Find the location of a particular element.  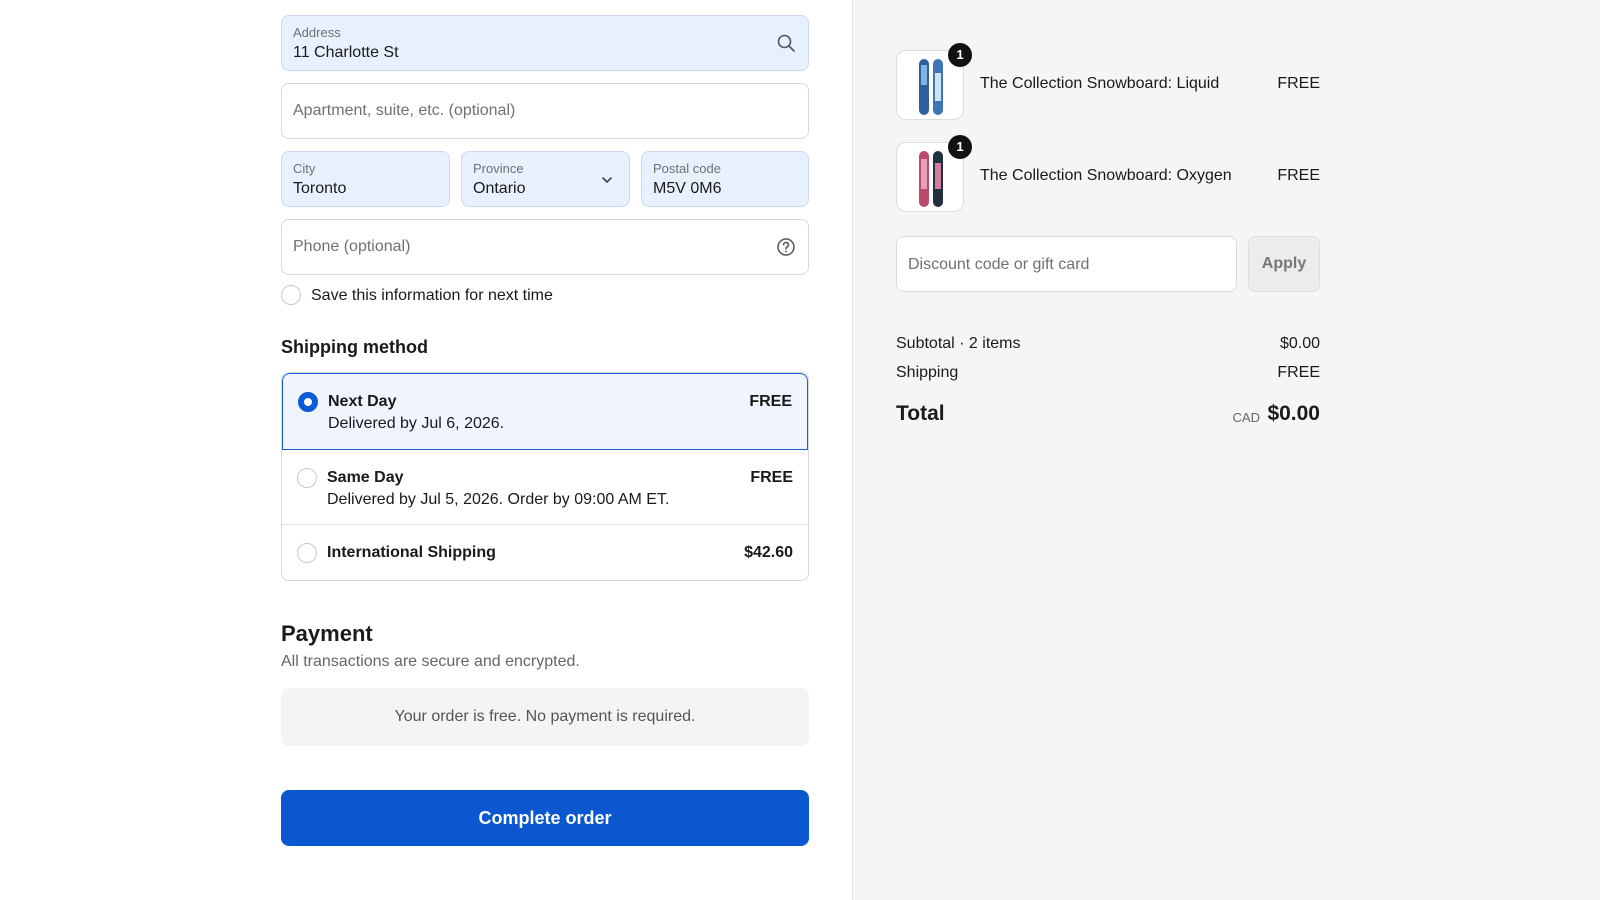

city-label: City is located at coordinates (304, 168).